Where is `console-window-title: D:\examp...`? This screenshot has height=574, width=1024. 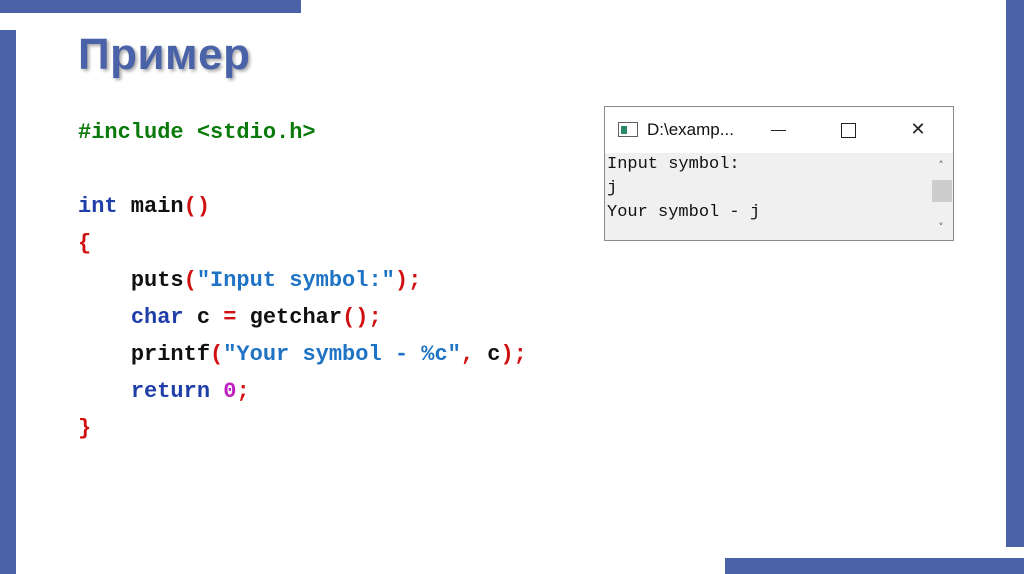 console-window-title: D:\examp... is located at coordinates (690, 129).